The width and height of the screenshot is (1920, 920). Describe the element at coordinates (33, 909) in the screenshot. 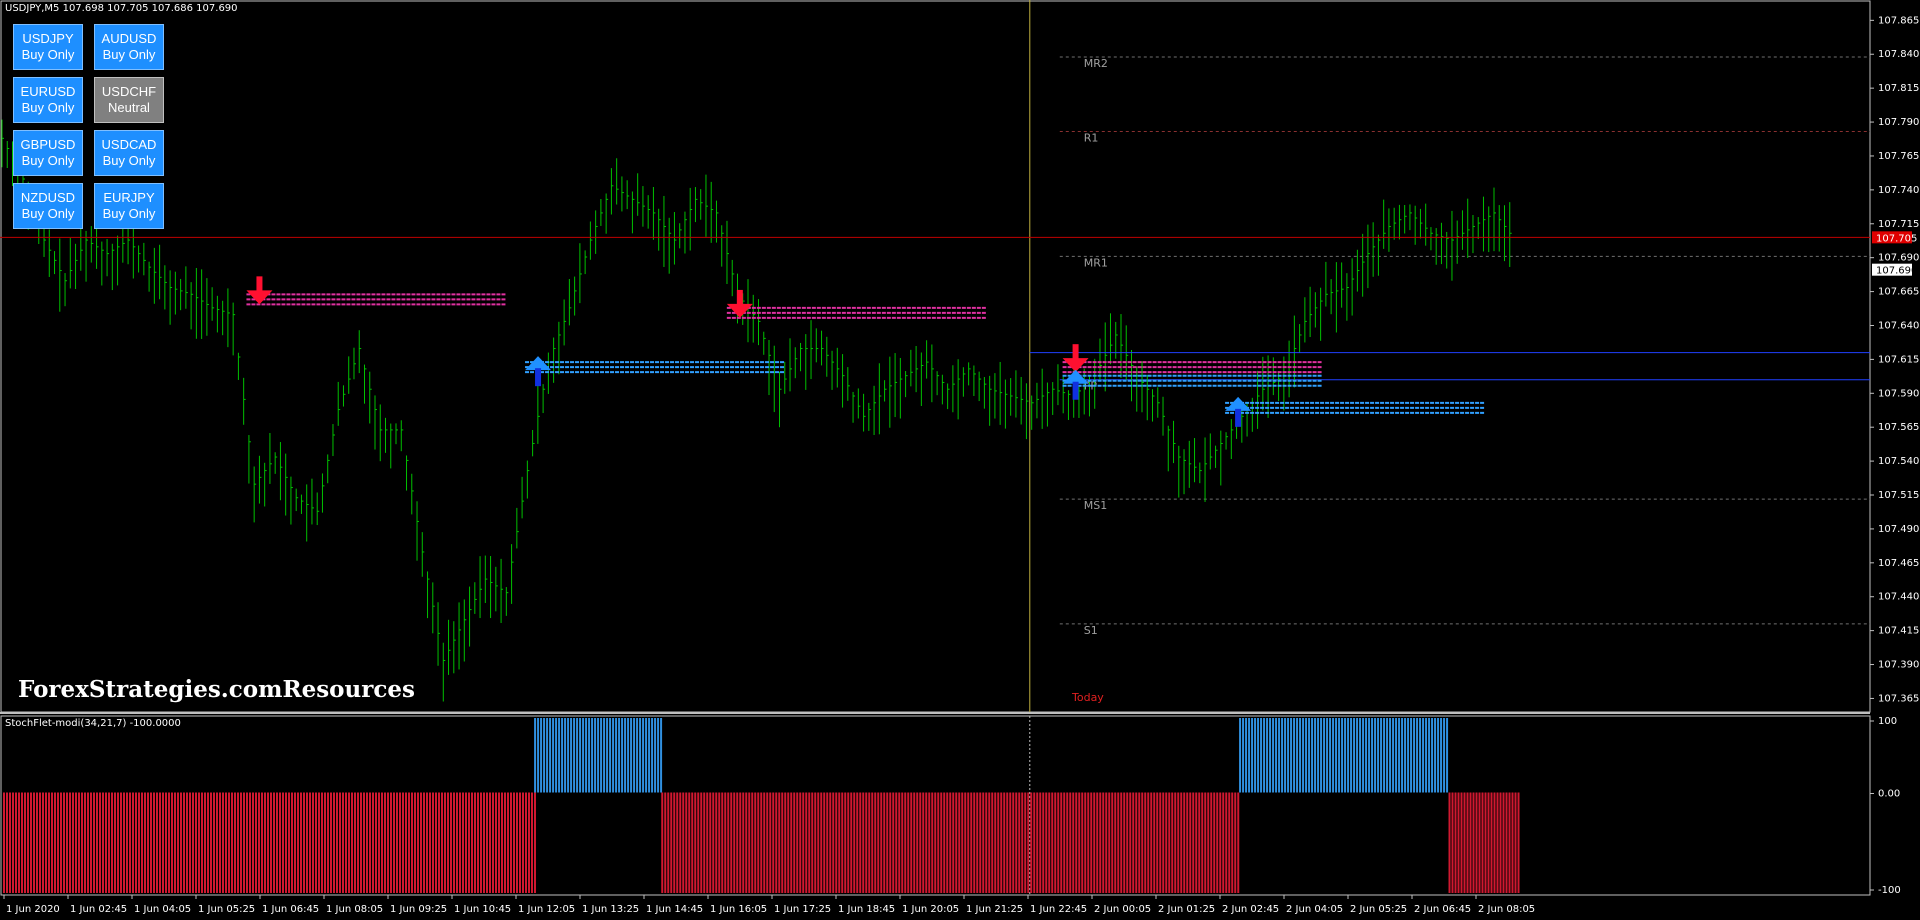

I see `x-tick-label: 1 Jun 2020` at that location.